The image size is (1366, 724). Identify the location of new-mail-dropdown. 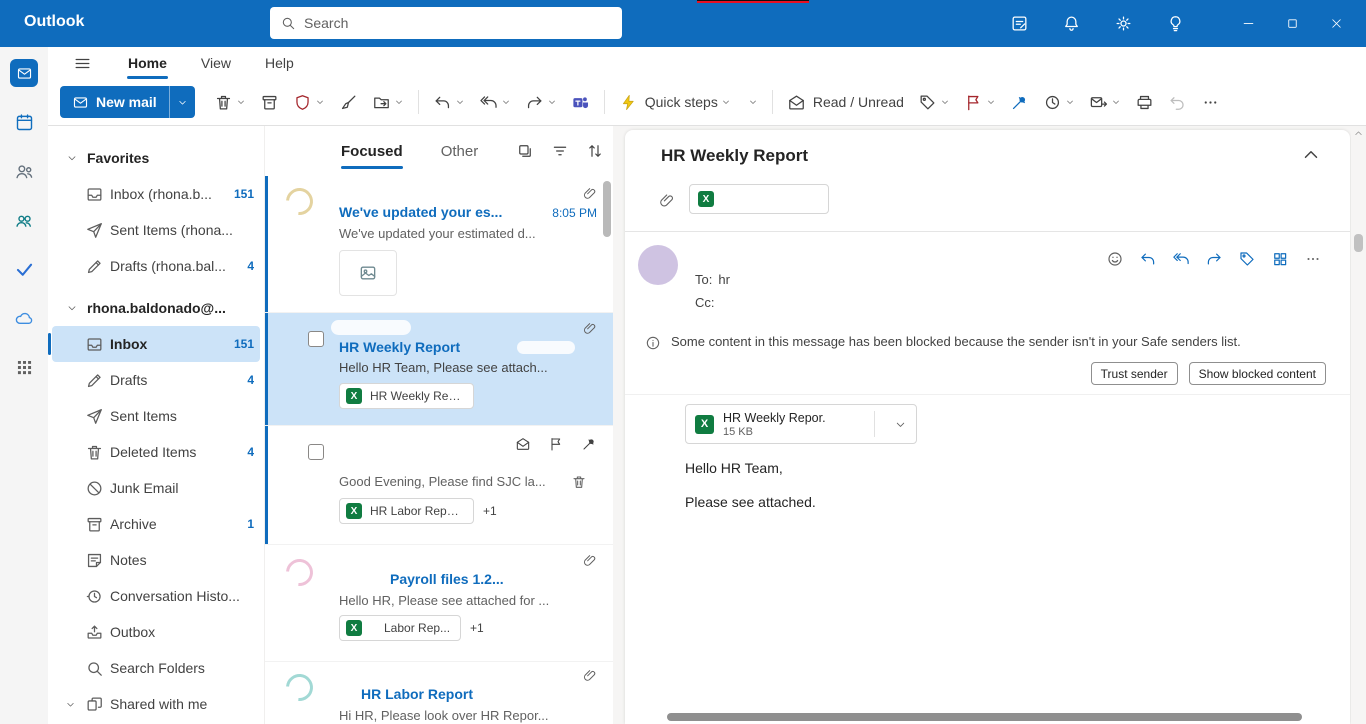
(181, 102).